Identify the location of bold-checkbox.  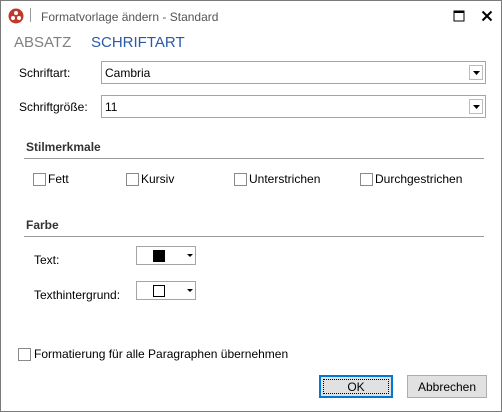
(39, 179).